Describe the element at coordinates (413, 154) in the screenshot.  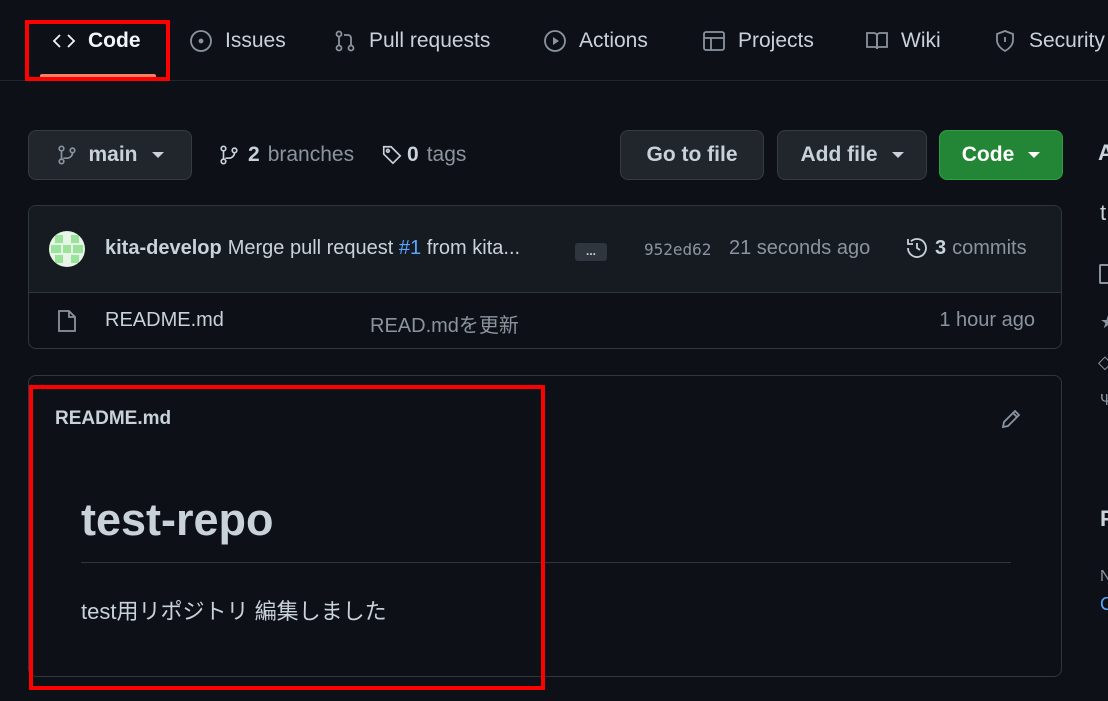
I see `tags-count: 0` at that location.